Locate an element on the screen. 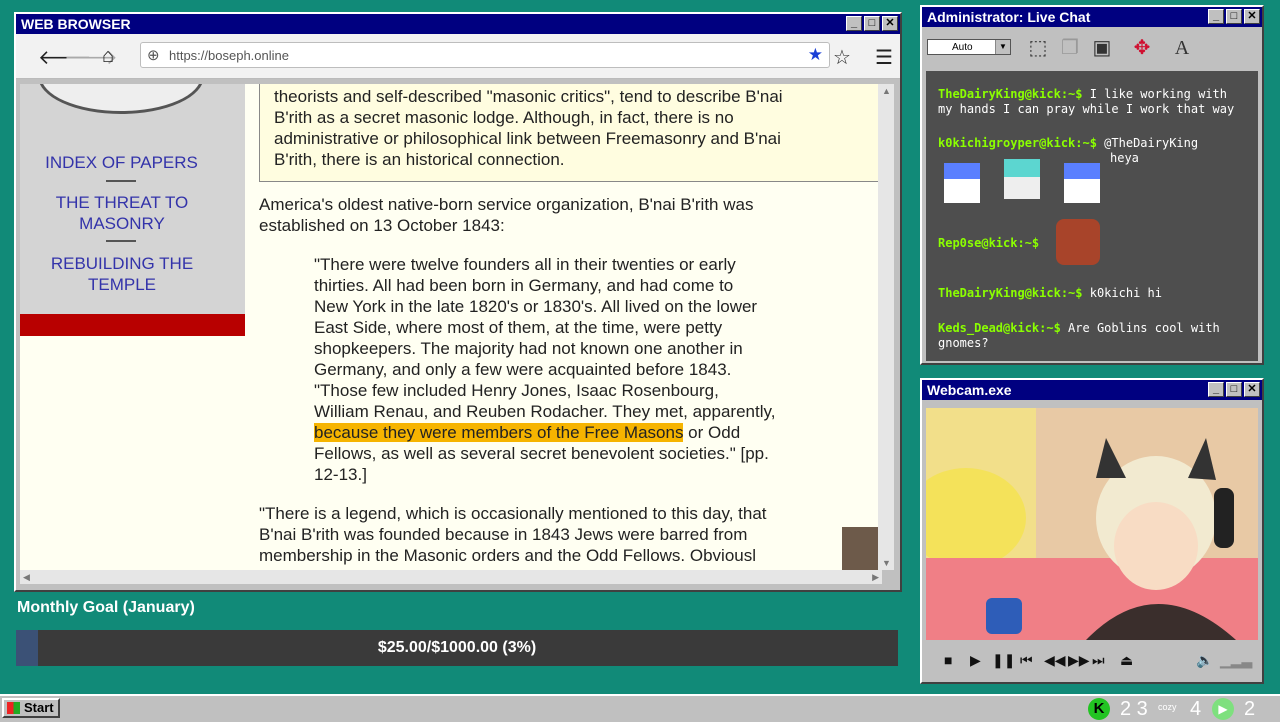 The height and width of the screenshot is (722, 1280). browser-title: WEB BROWSER is located at coordinates (76, 24).